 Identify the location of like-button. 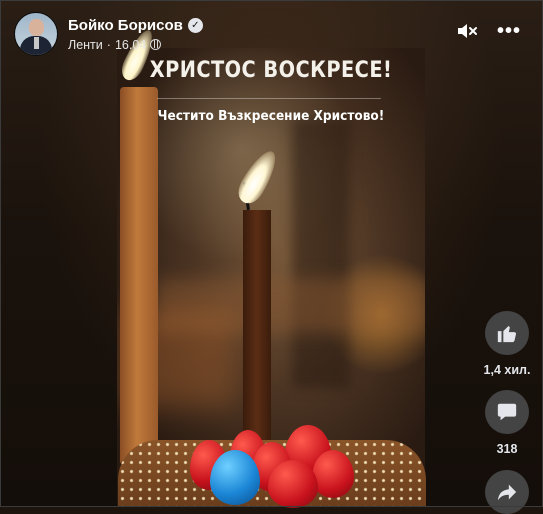
(507, 333).